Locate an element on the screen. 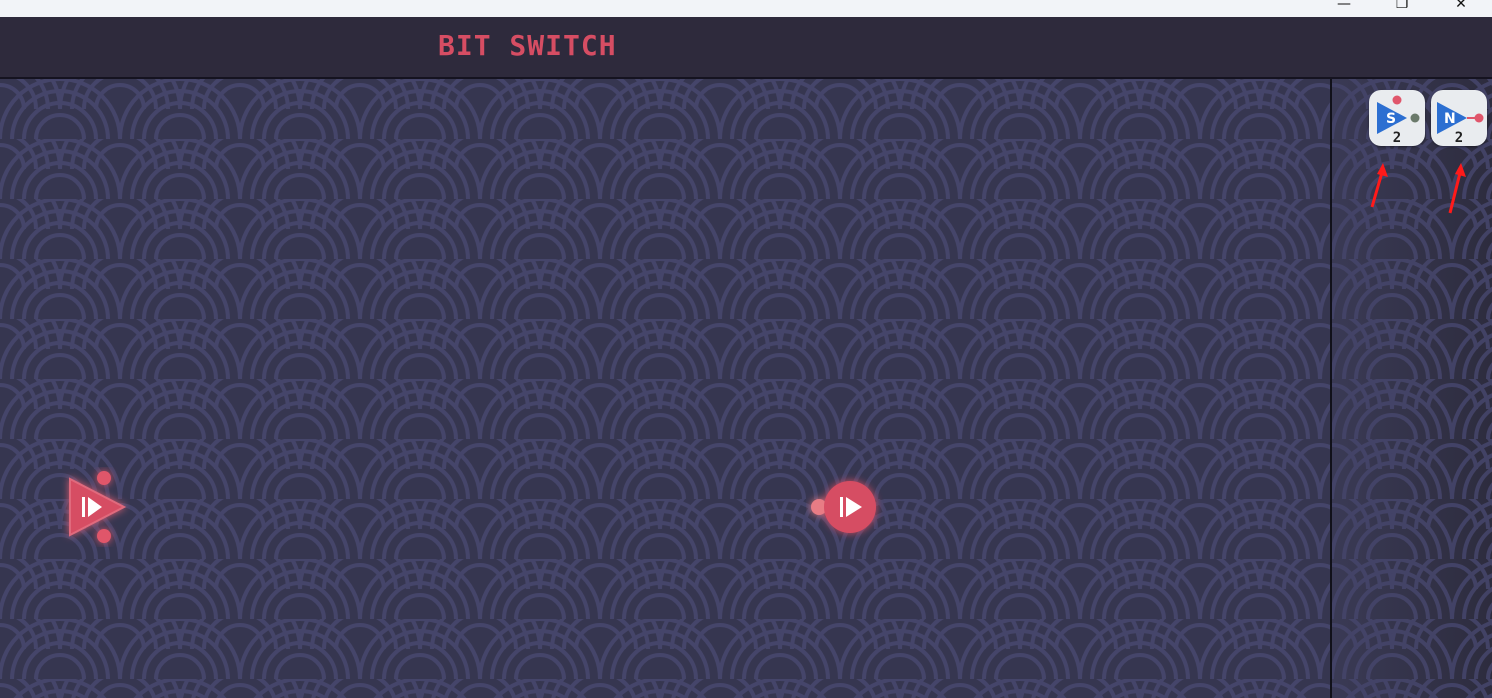  output-port-top is located at coordinates (104, 478).